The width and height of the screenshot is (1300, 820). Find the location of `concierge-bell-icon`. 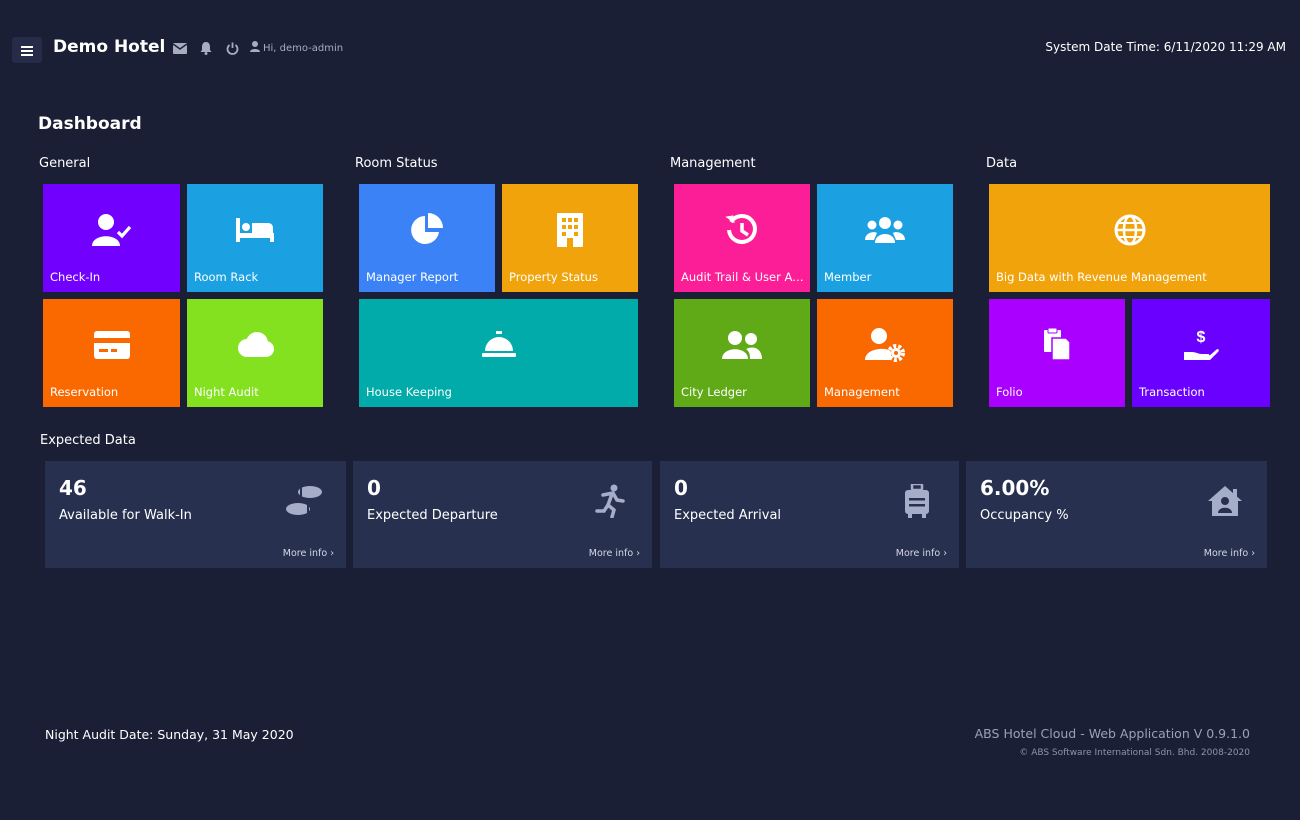

concierge-bell-icon is located at coordinates (499, 345).